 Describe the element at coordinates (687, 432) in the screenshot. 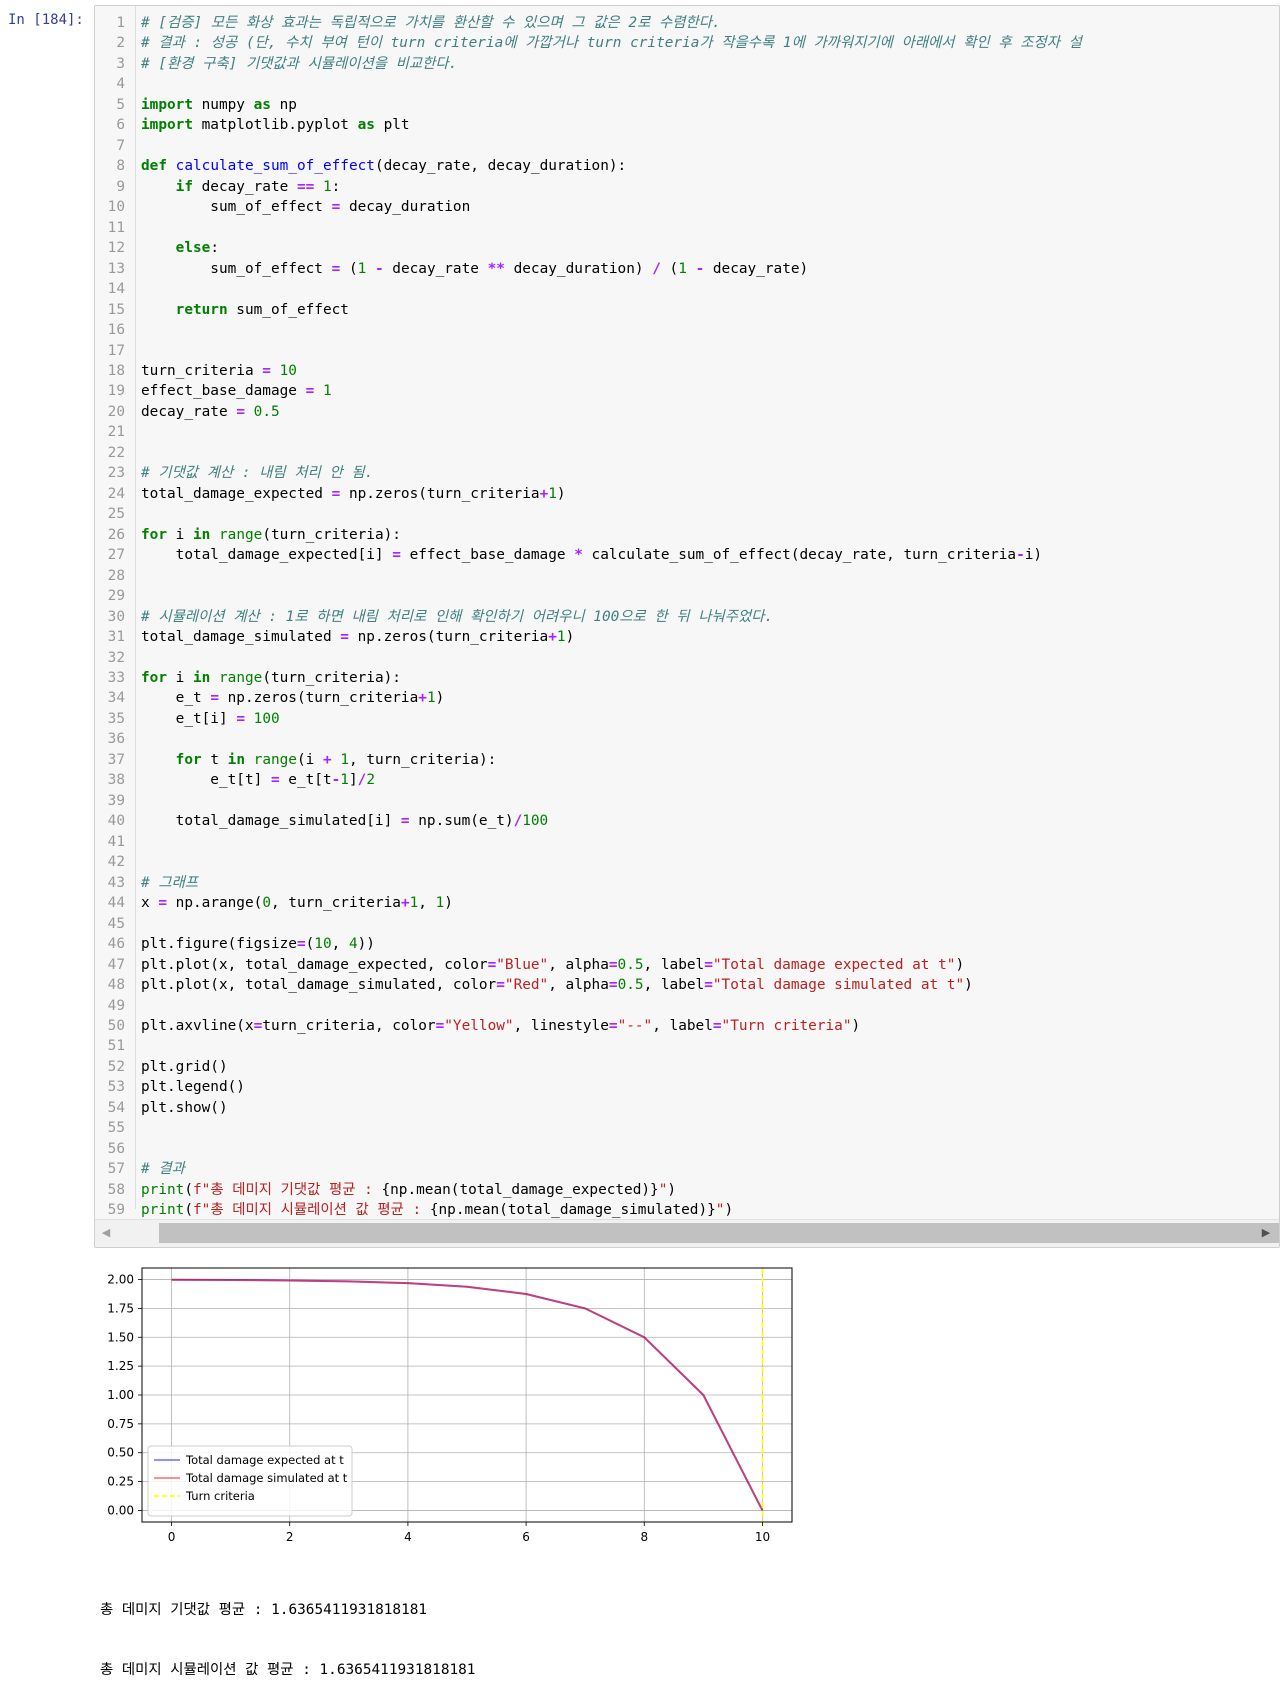

I see `code-line: 21` at that location.